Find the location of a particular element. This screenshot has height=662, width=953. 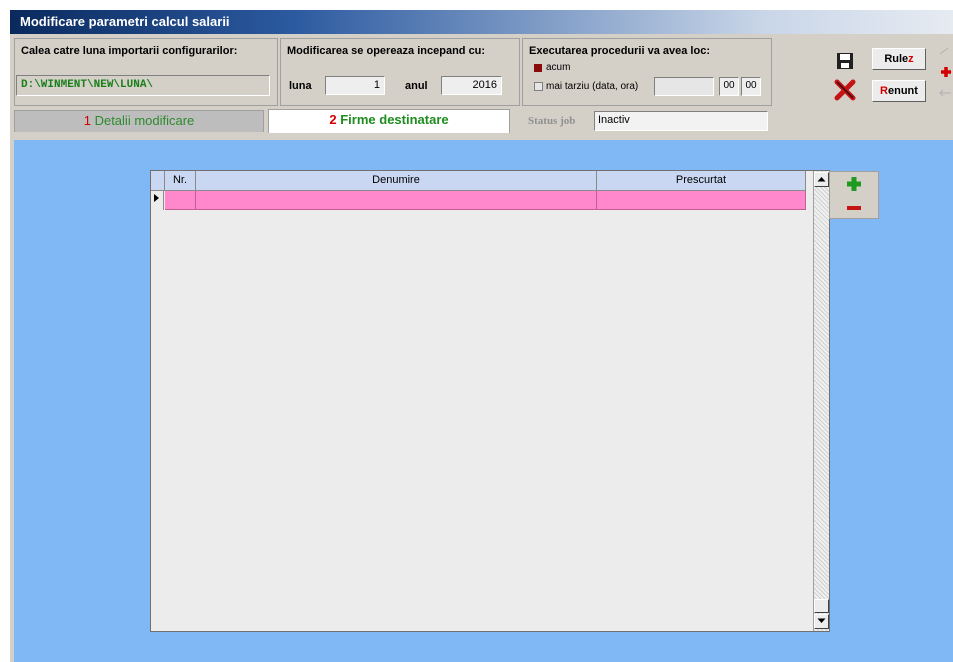

cell-prescurtat is located at coordinates (701, 200).